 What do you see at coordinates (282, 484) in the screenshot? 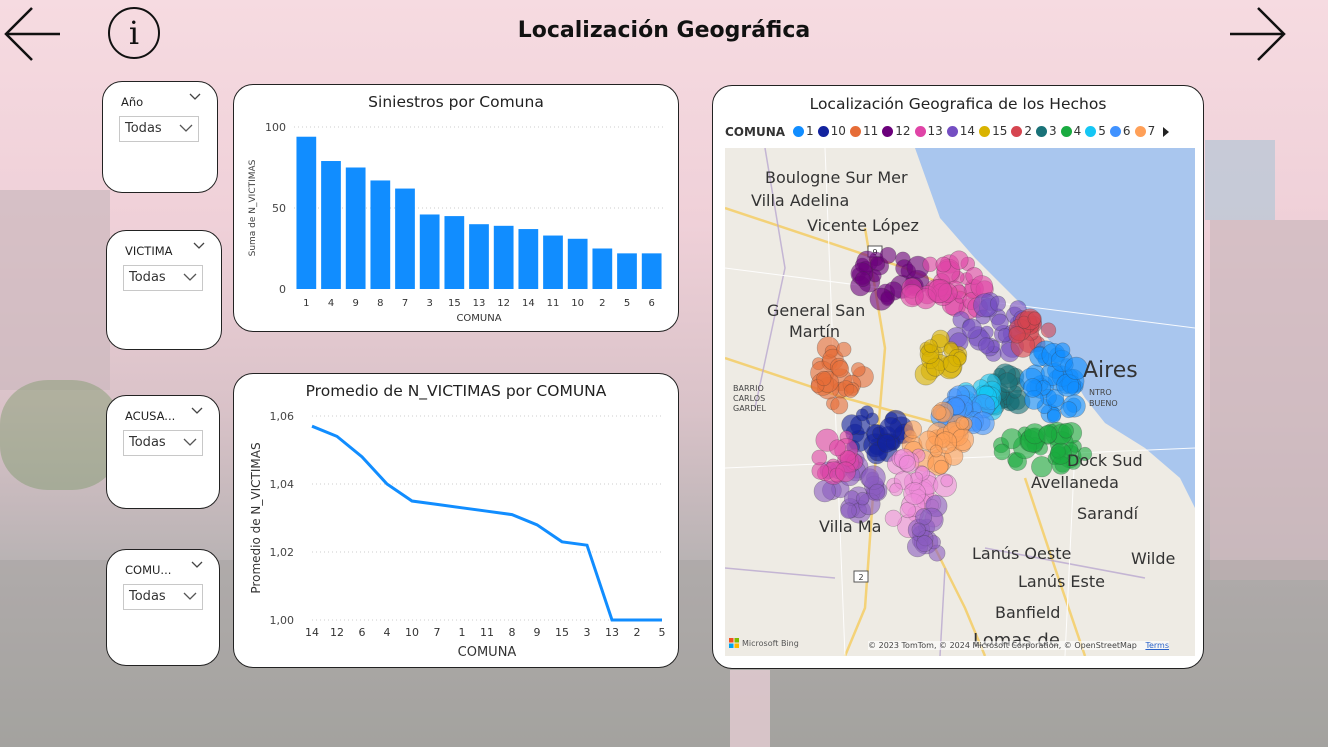
I see `y-tick-label: 1,04` at bounding box center [282, 484].